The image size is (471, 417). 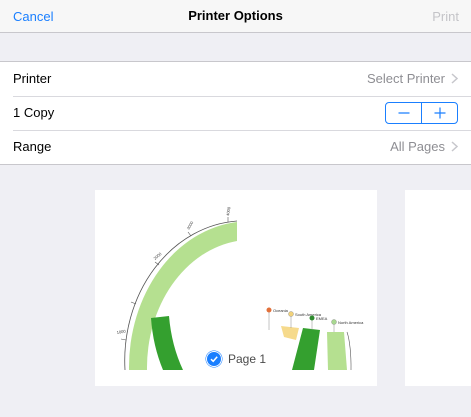 I want to click on page-label: Page 1, so click(x=247, y=359).